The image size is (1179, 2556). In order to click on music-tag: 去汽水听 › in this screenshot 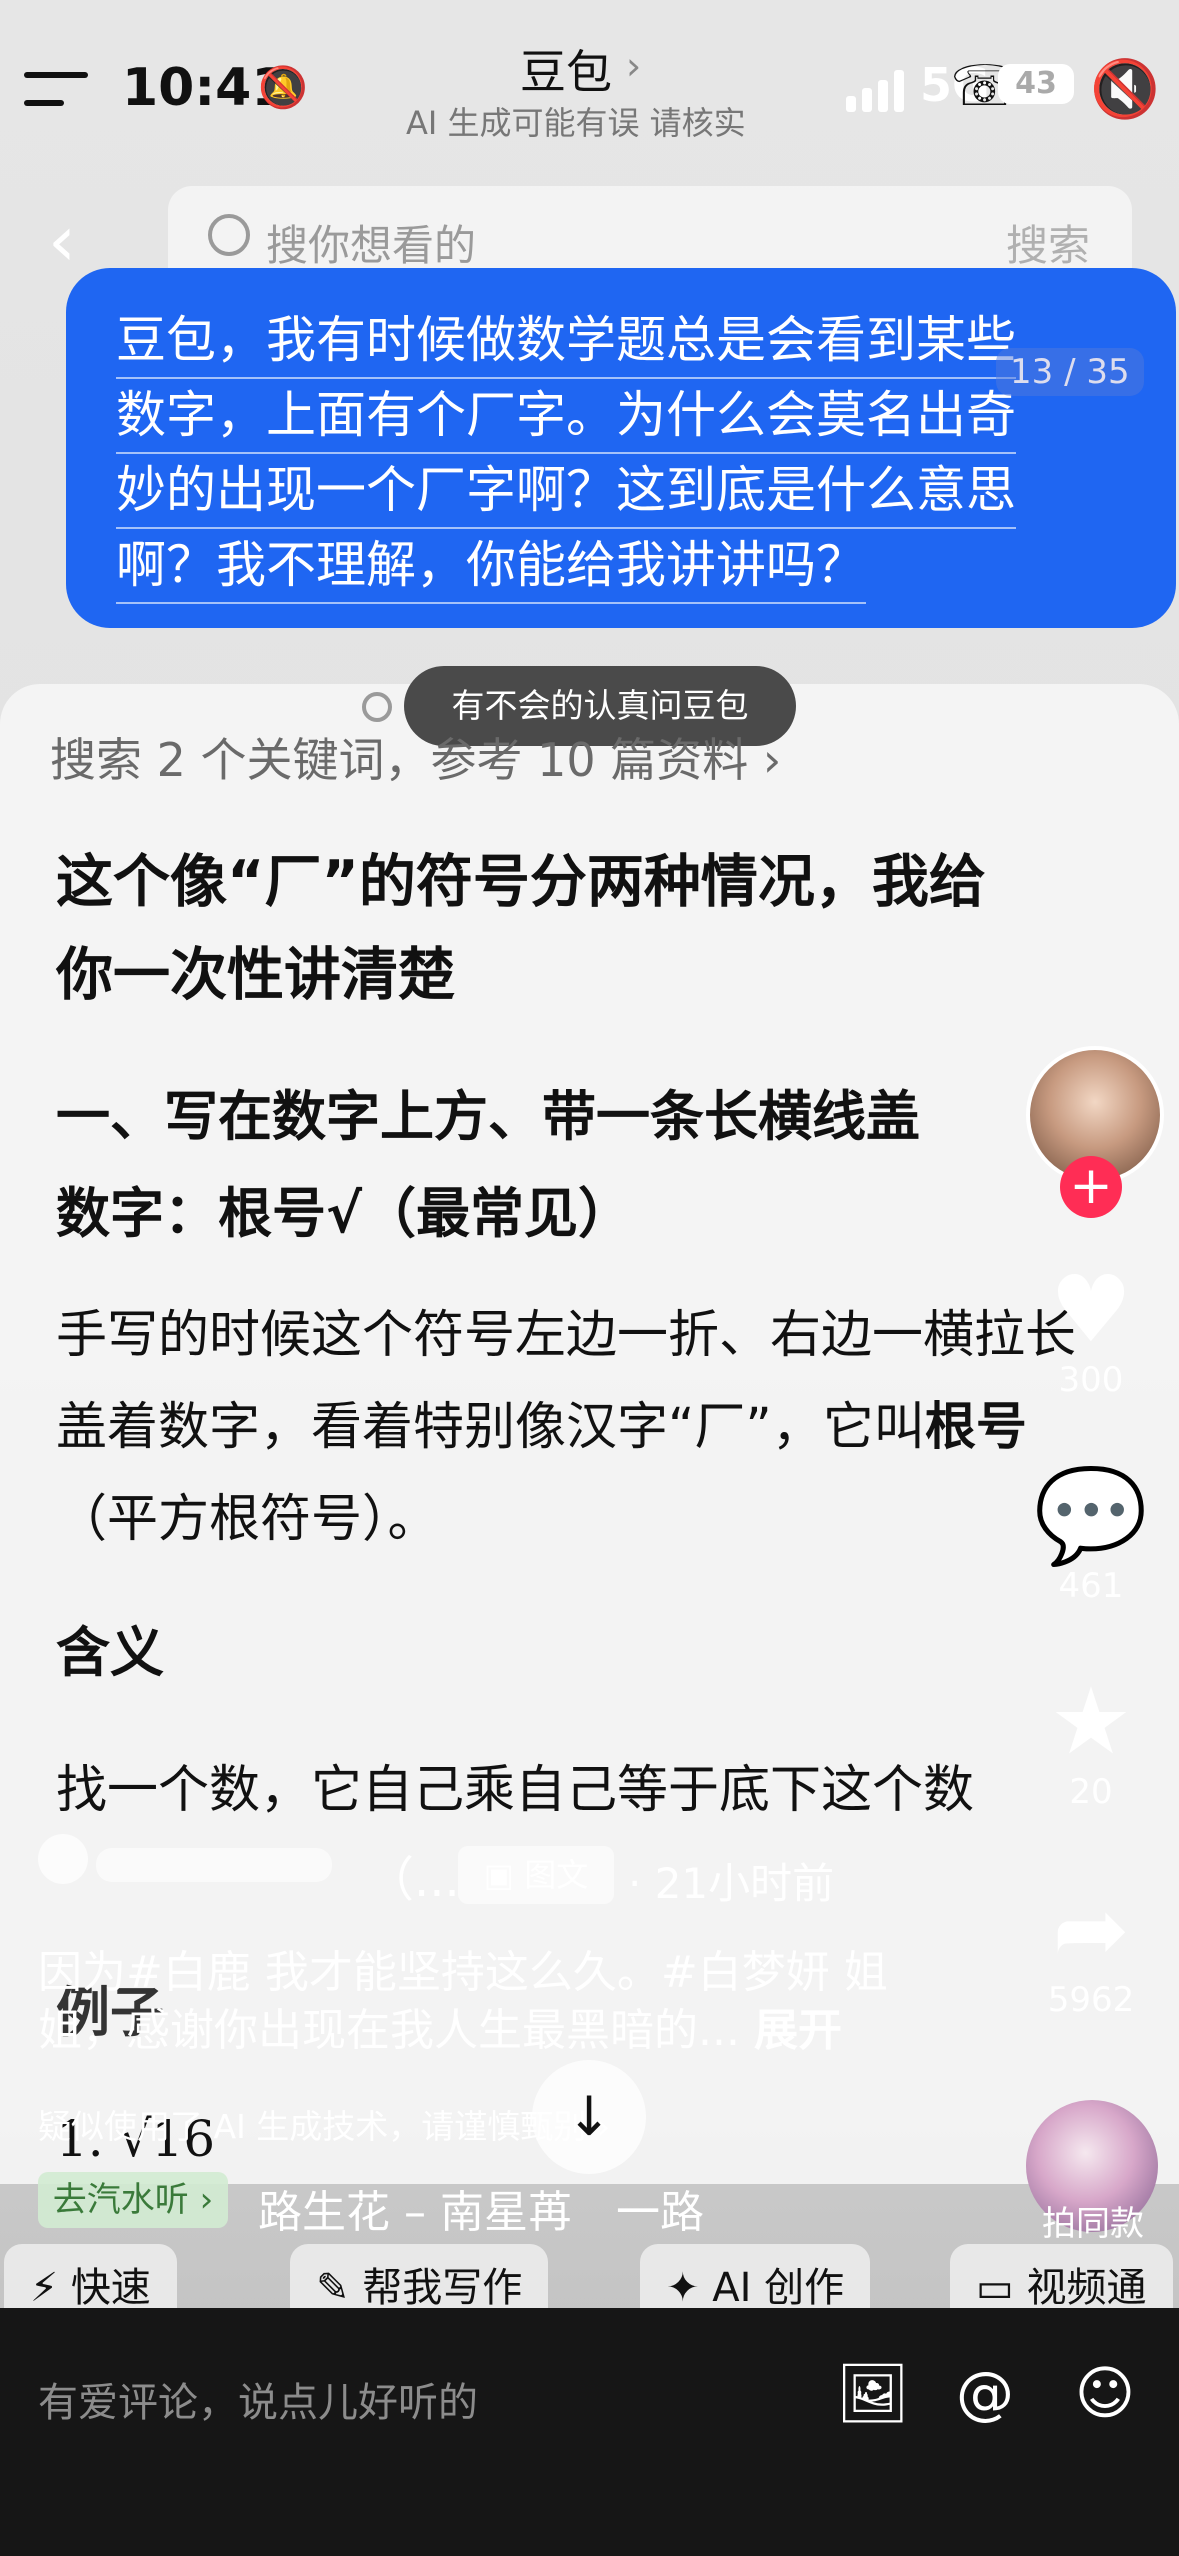, I will do `click(133, 2200)`.